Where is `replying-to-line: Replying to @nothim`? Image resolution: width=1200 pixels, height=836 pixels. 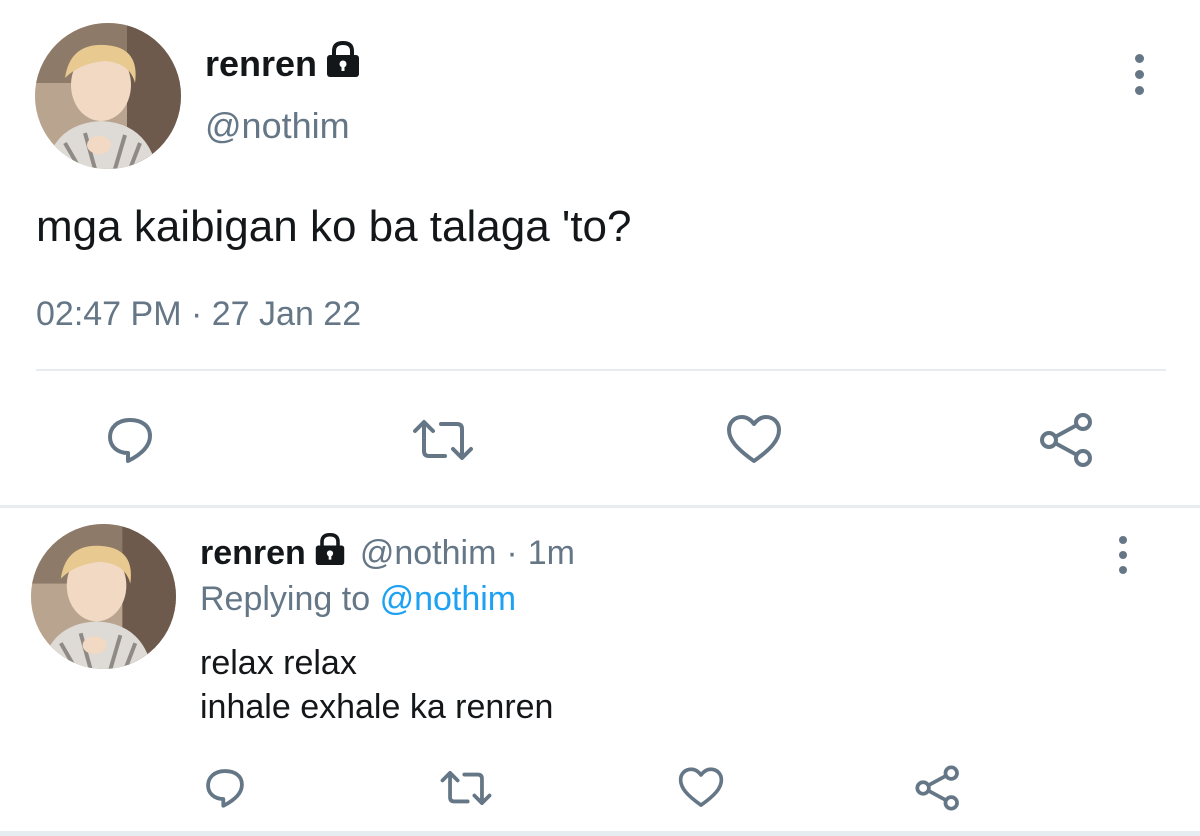 replying-to-line: Replying to @nothim is located at coordinates (358, 599).